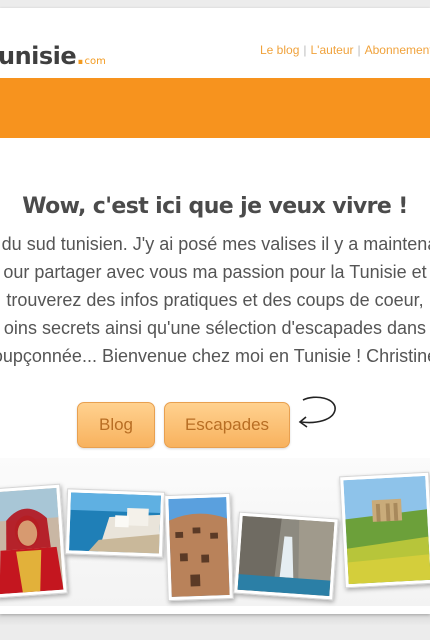 The height and width of the screenshot is (640, 430). I want to click on photo-coast-image, so click(115, 523).